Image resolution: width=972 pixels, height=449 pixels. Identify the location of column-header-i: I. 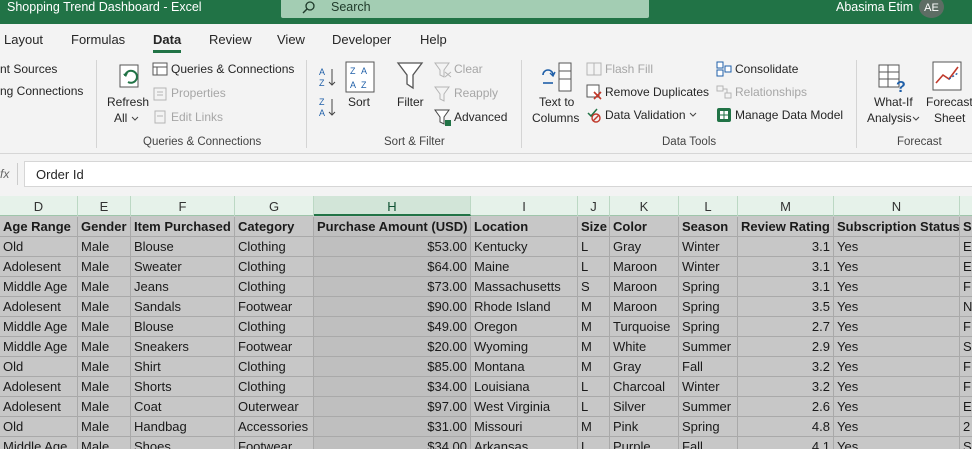
(524, 206).